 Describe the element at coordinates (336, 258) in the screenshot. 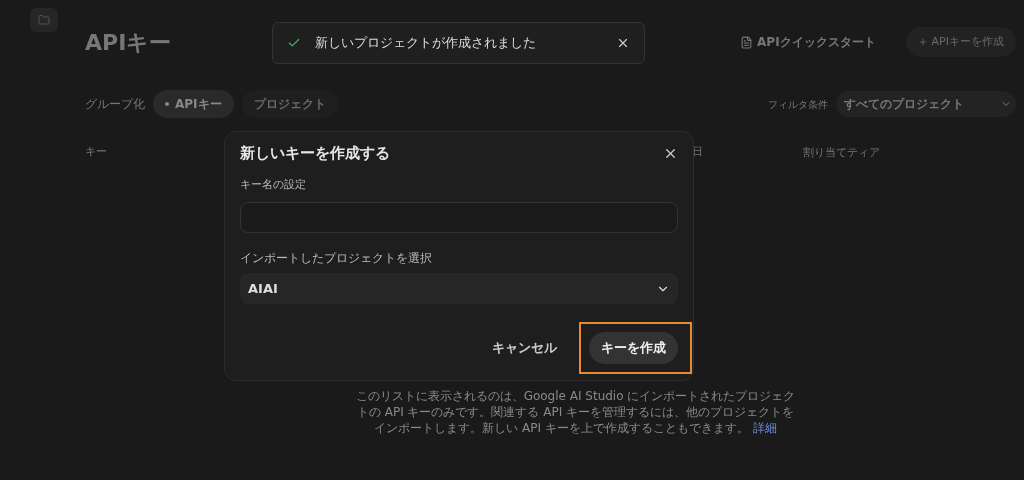

I see `field-label: インポートしたプロジェクトを選択` at that location.